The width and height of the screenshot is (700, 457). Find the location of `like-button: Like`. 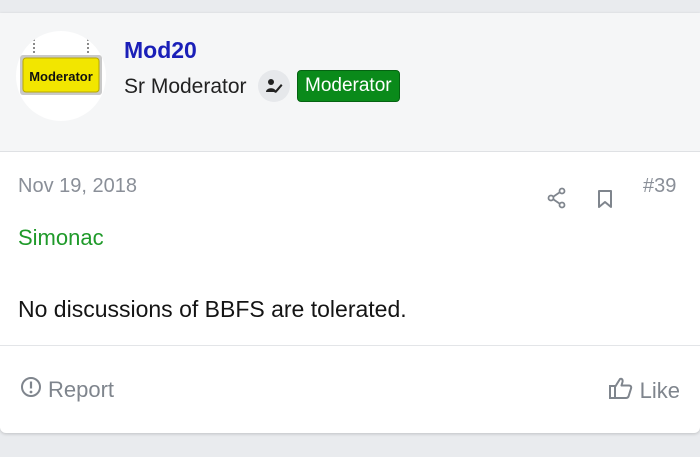

like-button: Like is located at coordinates (644, 391).